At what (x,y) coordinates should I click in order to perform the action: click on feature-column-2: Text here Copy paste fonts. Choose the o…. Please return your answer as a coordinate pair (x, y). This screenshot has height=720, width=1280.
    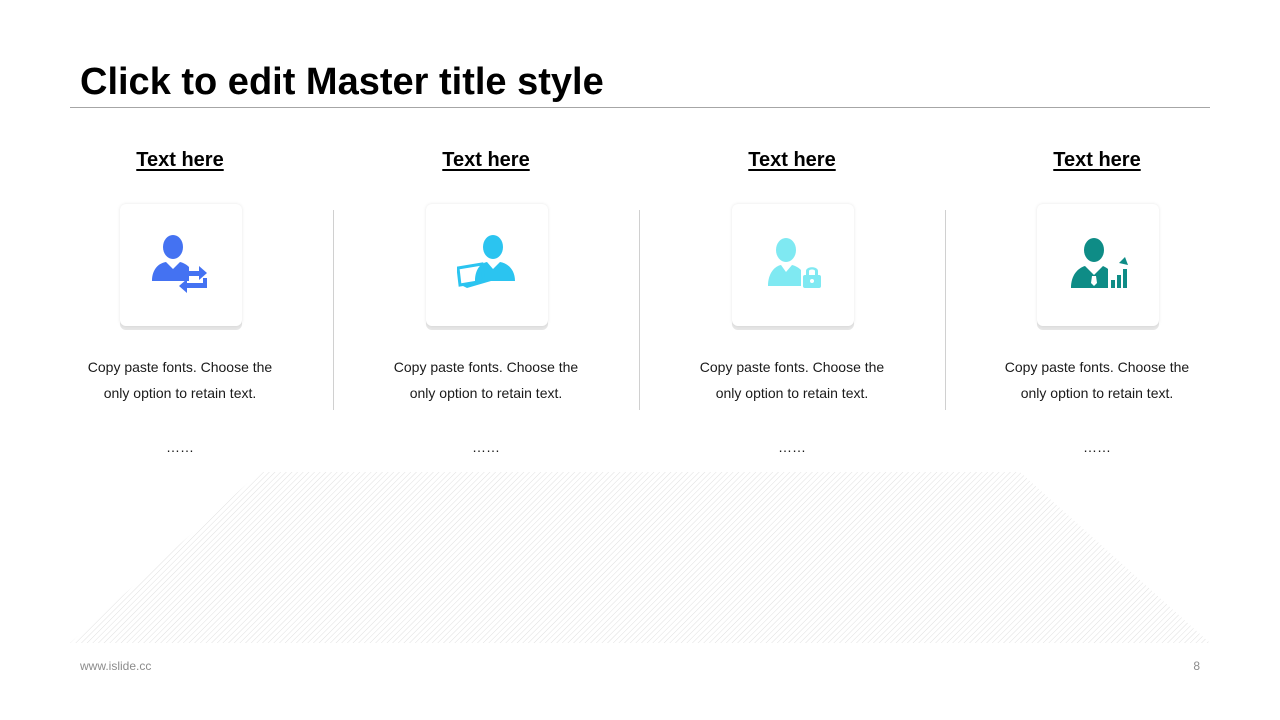
    Looking at the image, I should click on (486, 305).